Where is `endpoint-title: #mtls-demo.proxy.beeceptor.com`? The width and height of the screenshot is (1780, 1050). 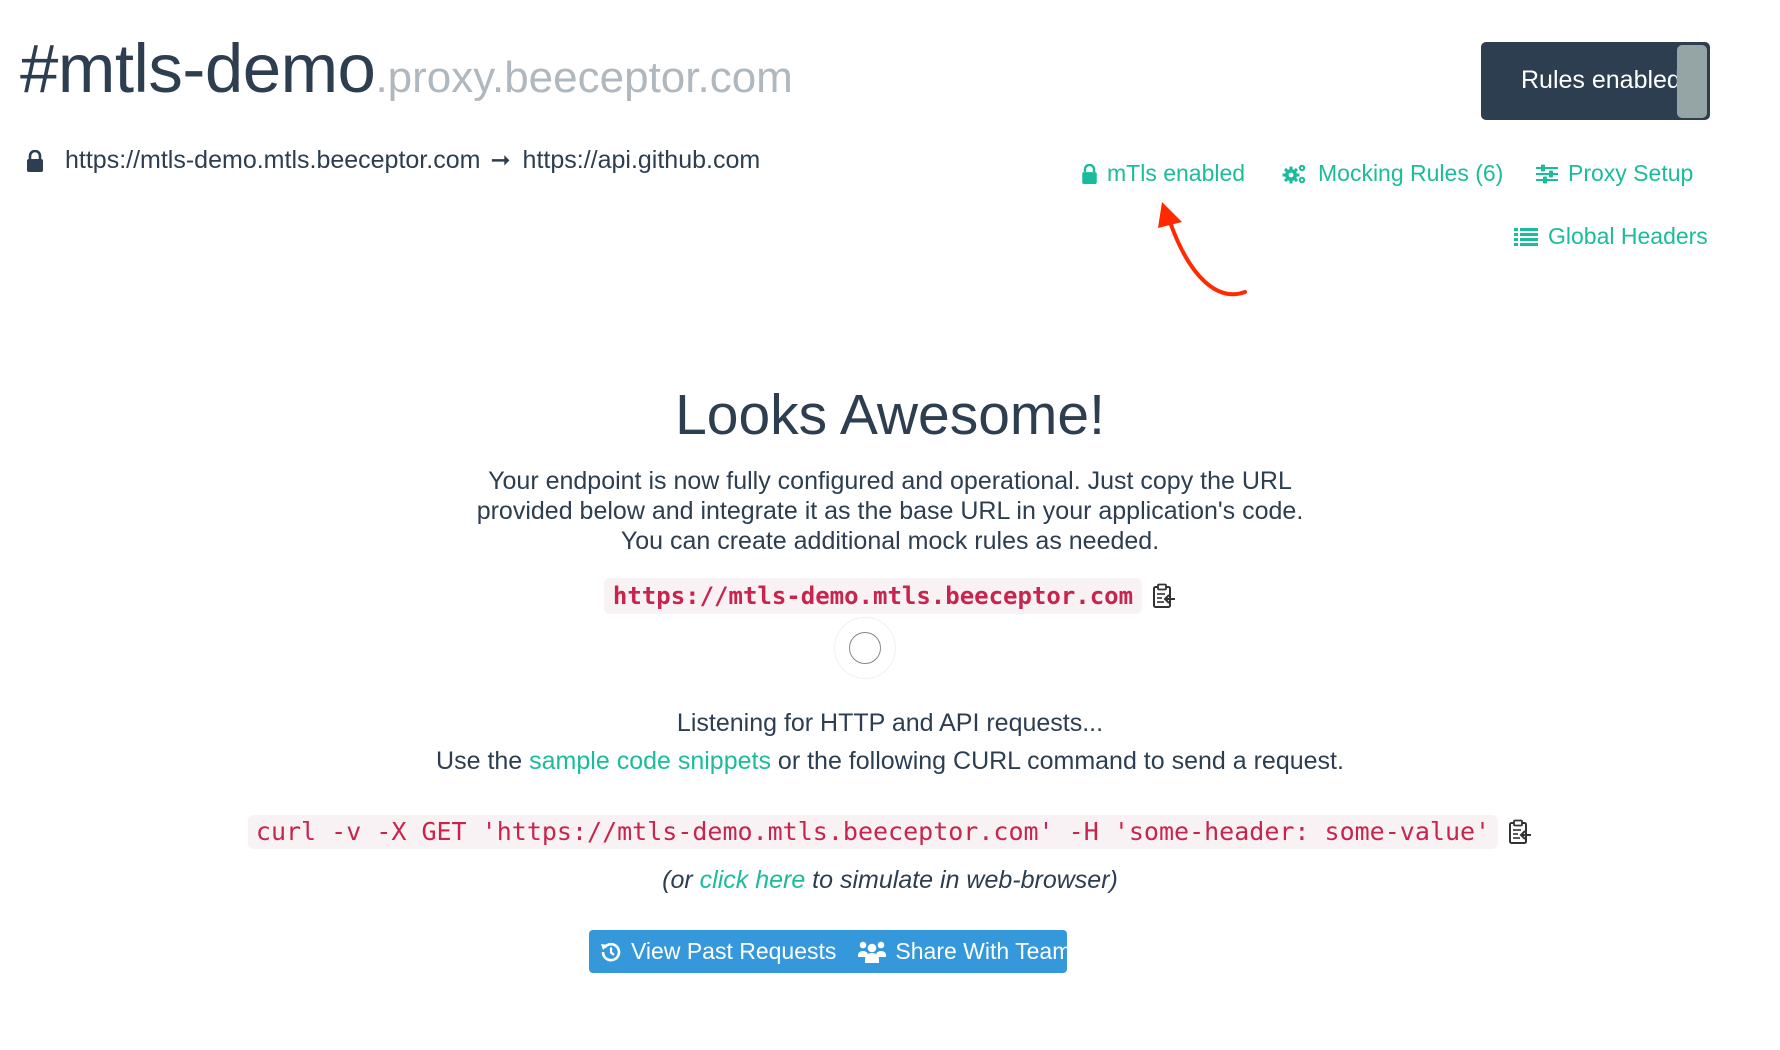
endpoint-title: #mtls-demo.proxy.beeceptor.com is located at coordinates (406, 68).